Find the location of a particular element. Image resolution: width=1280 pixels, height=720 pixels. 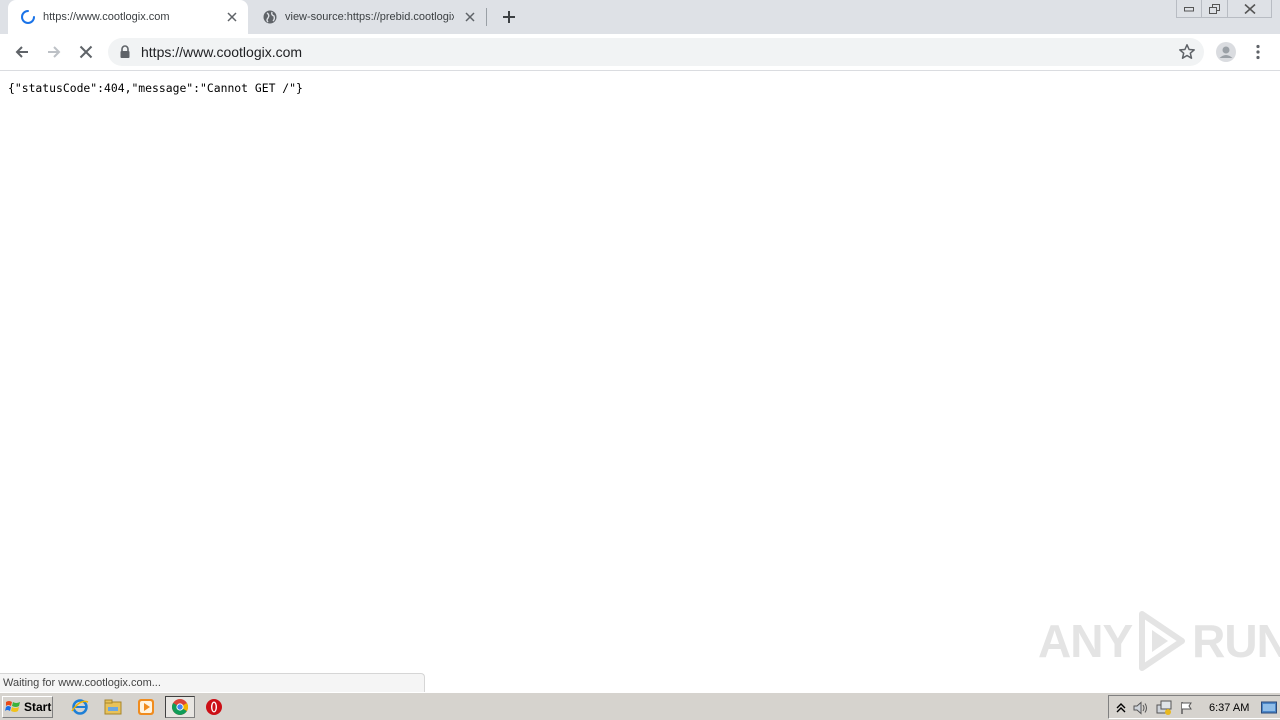

tab-view-source: view-source:https://prebid.cootlogix is located at coordinates (368, 17).